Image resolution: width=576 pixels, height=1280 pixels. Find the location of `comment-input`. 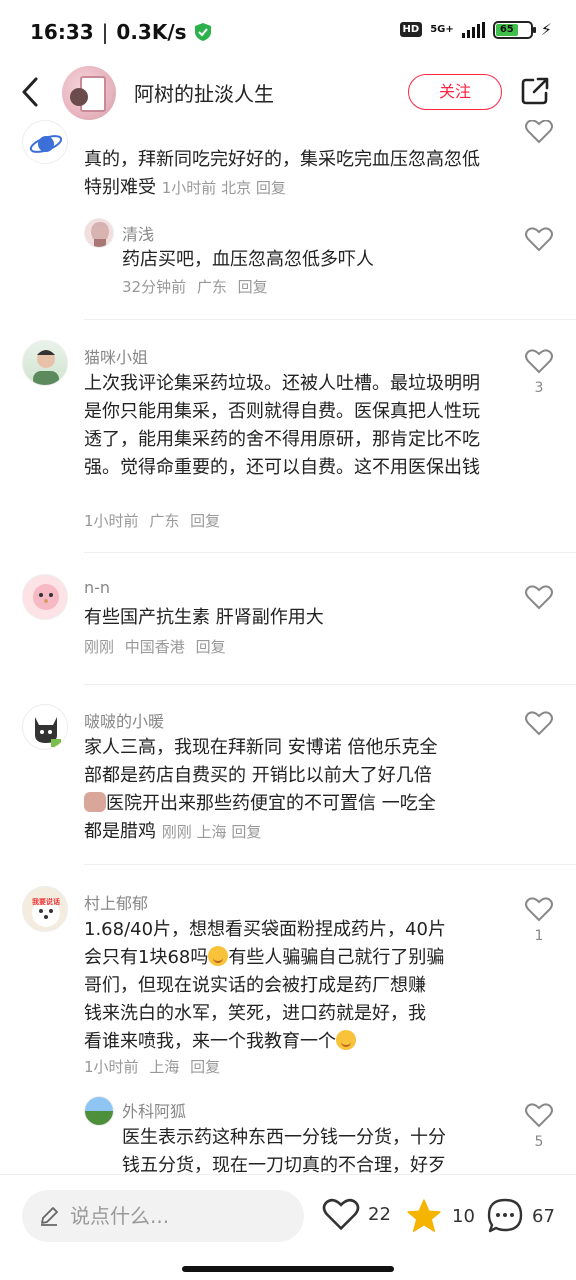

comment-input is located at coordinates (180, 1216).